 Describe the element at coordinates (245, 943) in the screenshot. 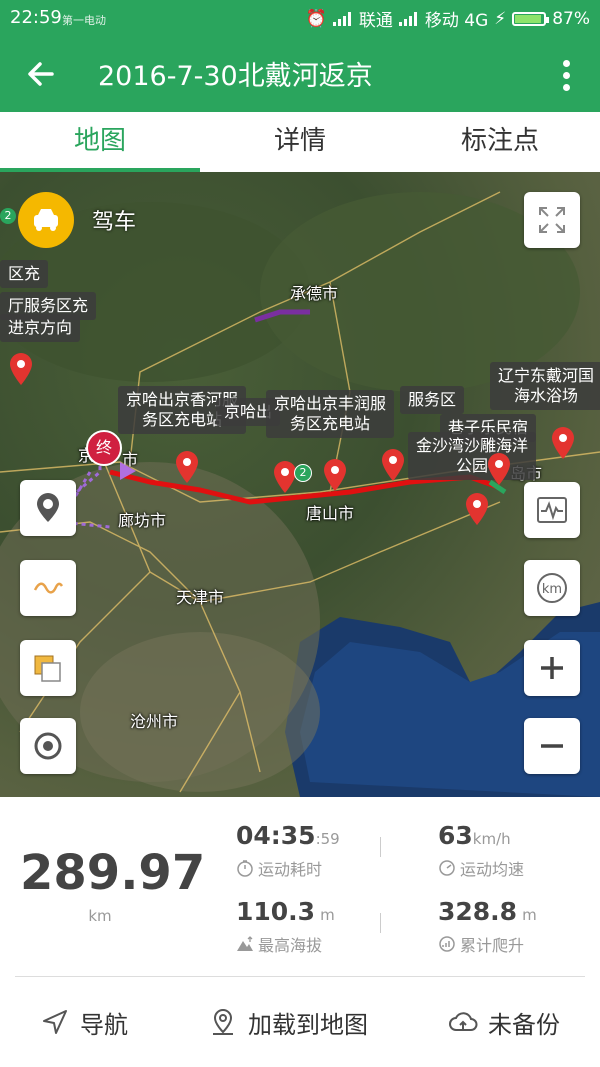

I see `mountain-icon` at that location.